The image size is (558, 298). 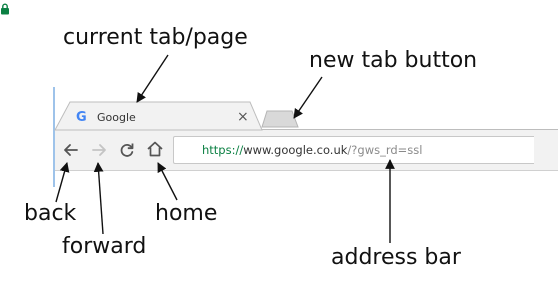 What do you see at coordinates (71, 150) in the screenshot?
I see `back-arrow-icon` at bounding box center [71, 150].